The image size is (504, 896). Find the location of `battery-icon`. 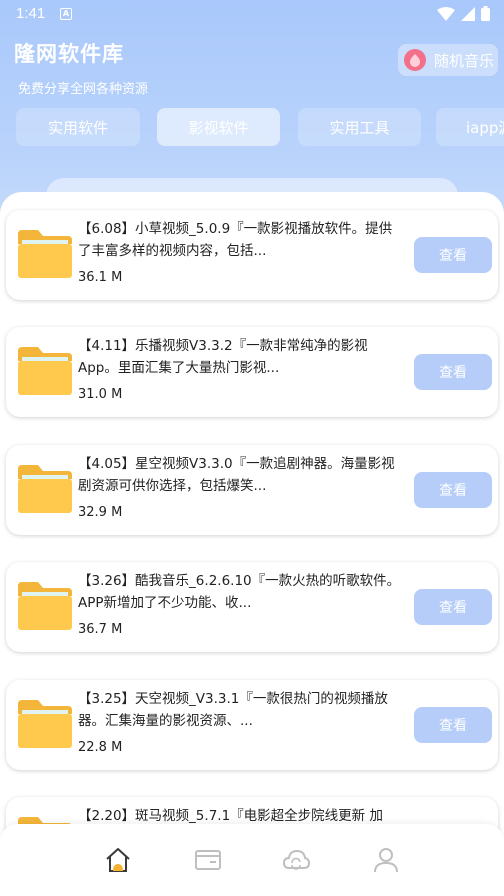

battery-icon is located at coordinates (485, 13).